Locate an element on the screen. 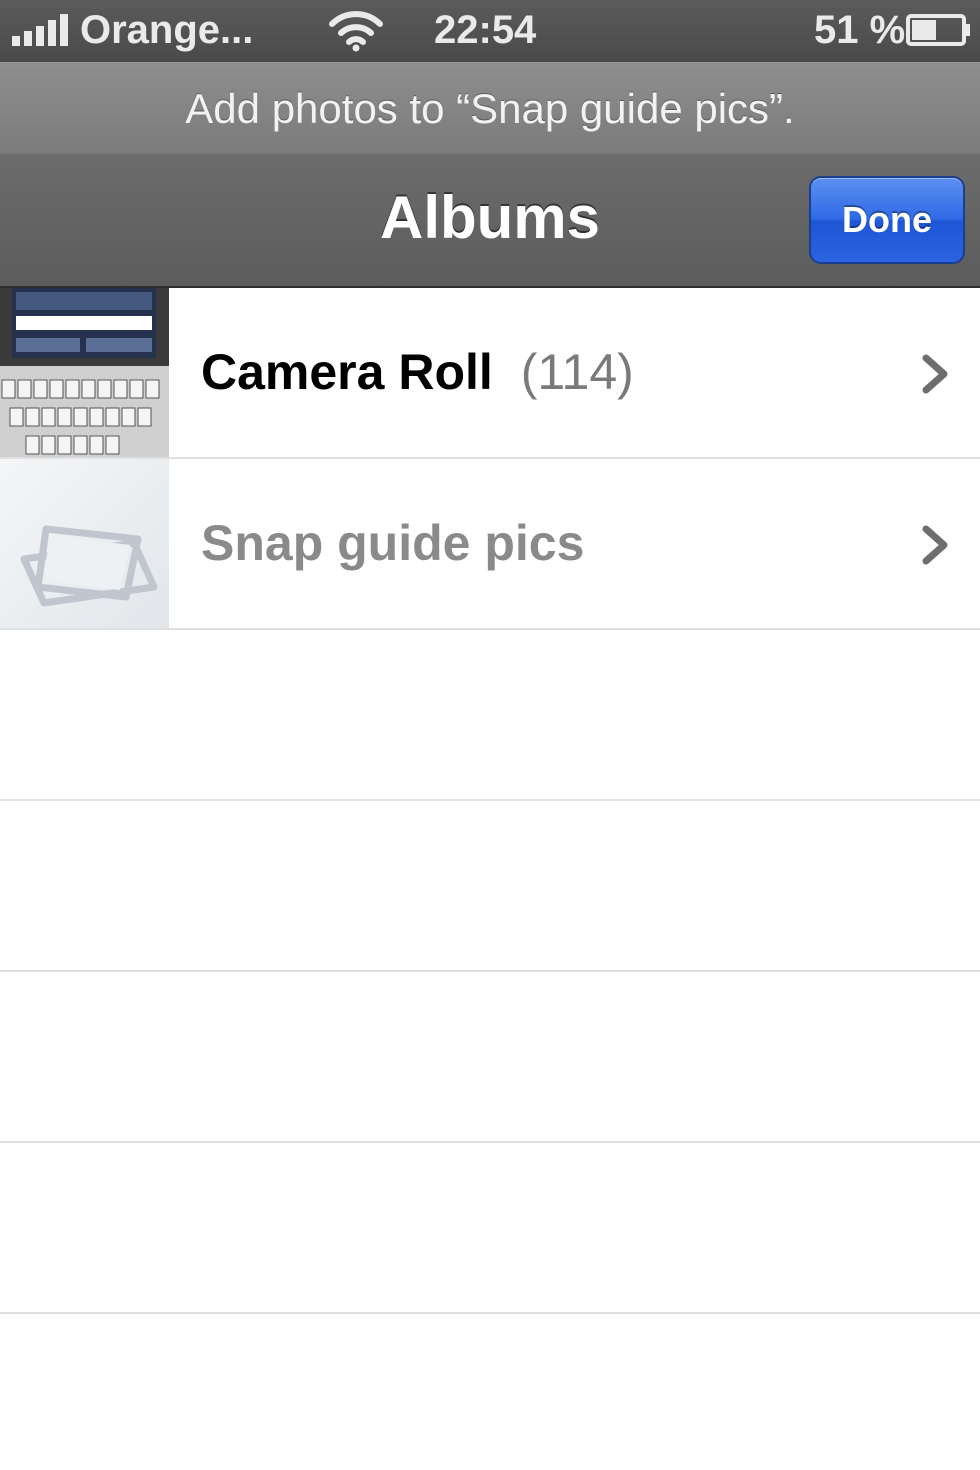 The height and width of the screenshot is (1470, 980). album-count: (114) is located at coordinates (577, 372).